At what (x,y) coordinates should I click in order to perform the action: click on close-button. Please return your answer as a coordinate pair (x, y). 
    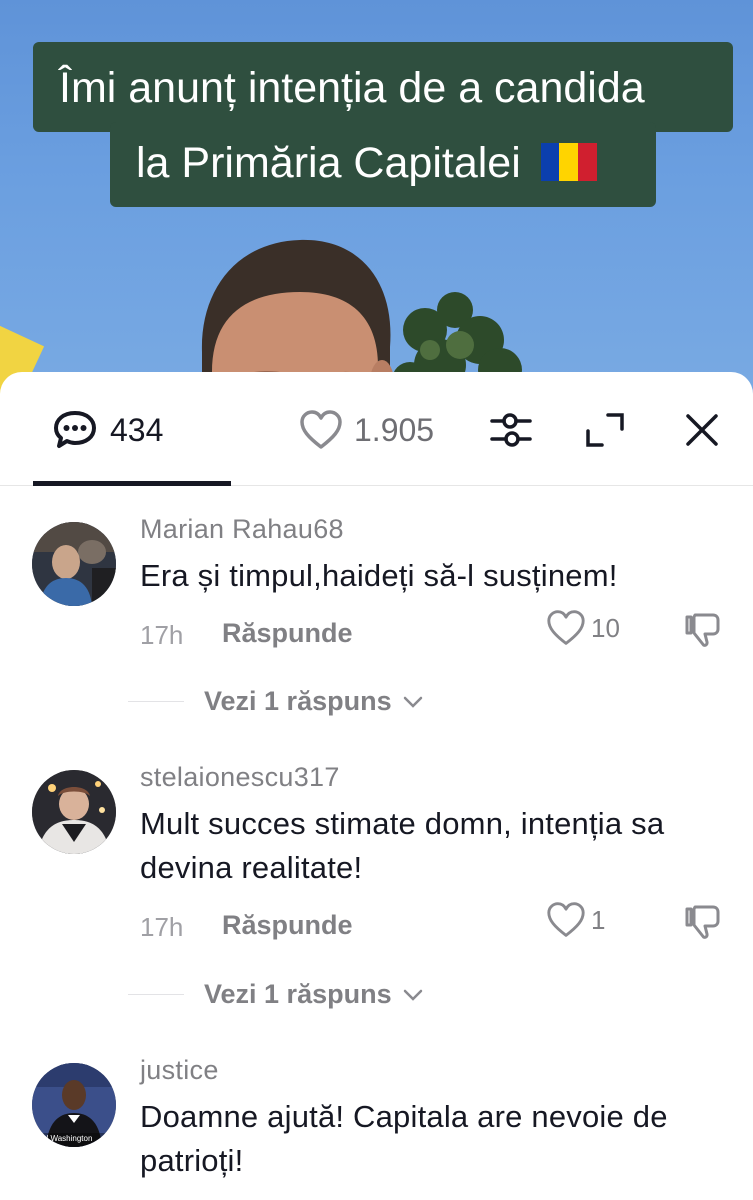
    Looking at the image, I should click on (702, 430).